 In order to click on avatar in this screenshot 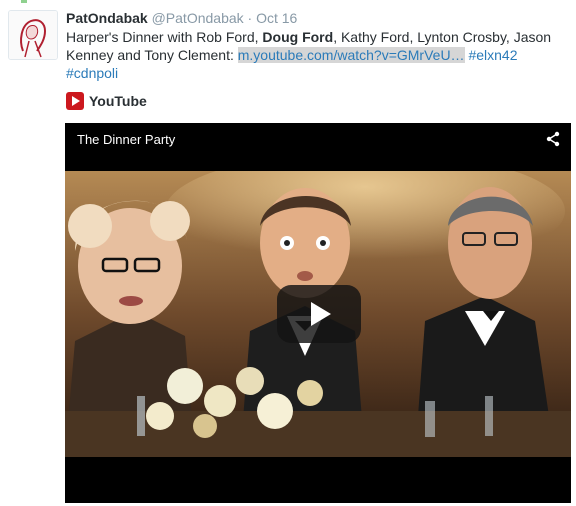, I will do `click(33, 35)`.